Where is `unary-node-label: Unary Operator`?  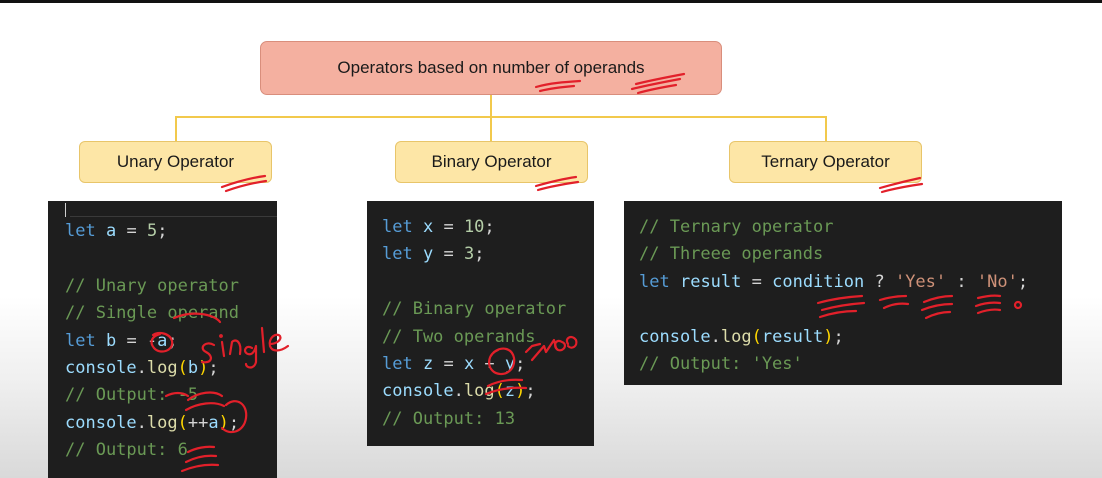 unary-node-label: Unary Operator is located at coordinates (175, 161).